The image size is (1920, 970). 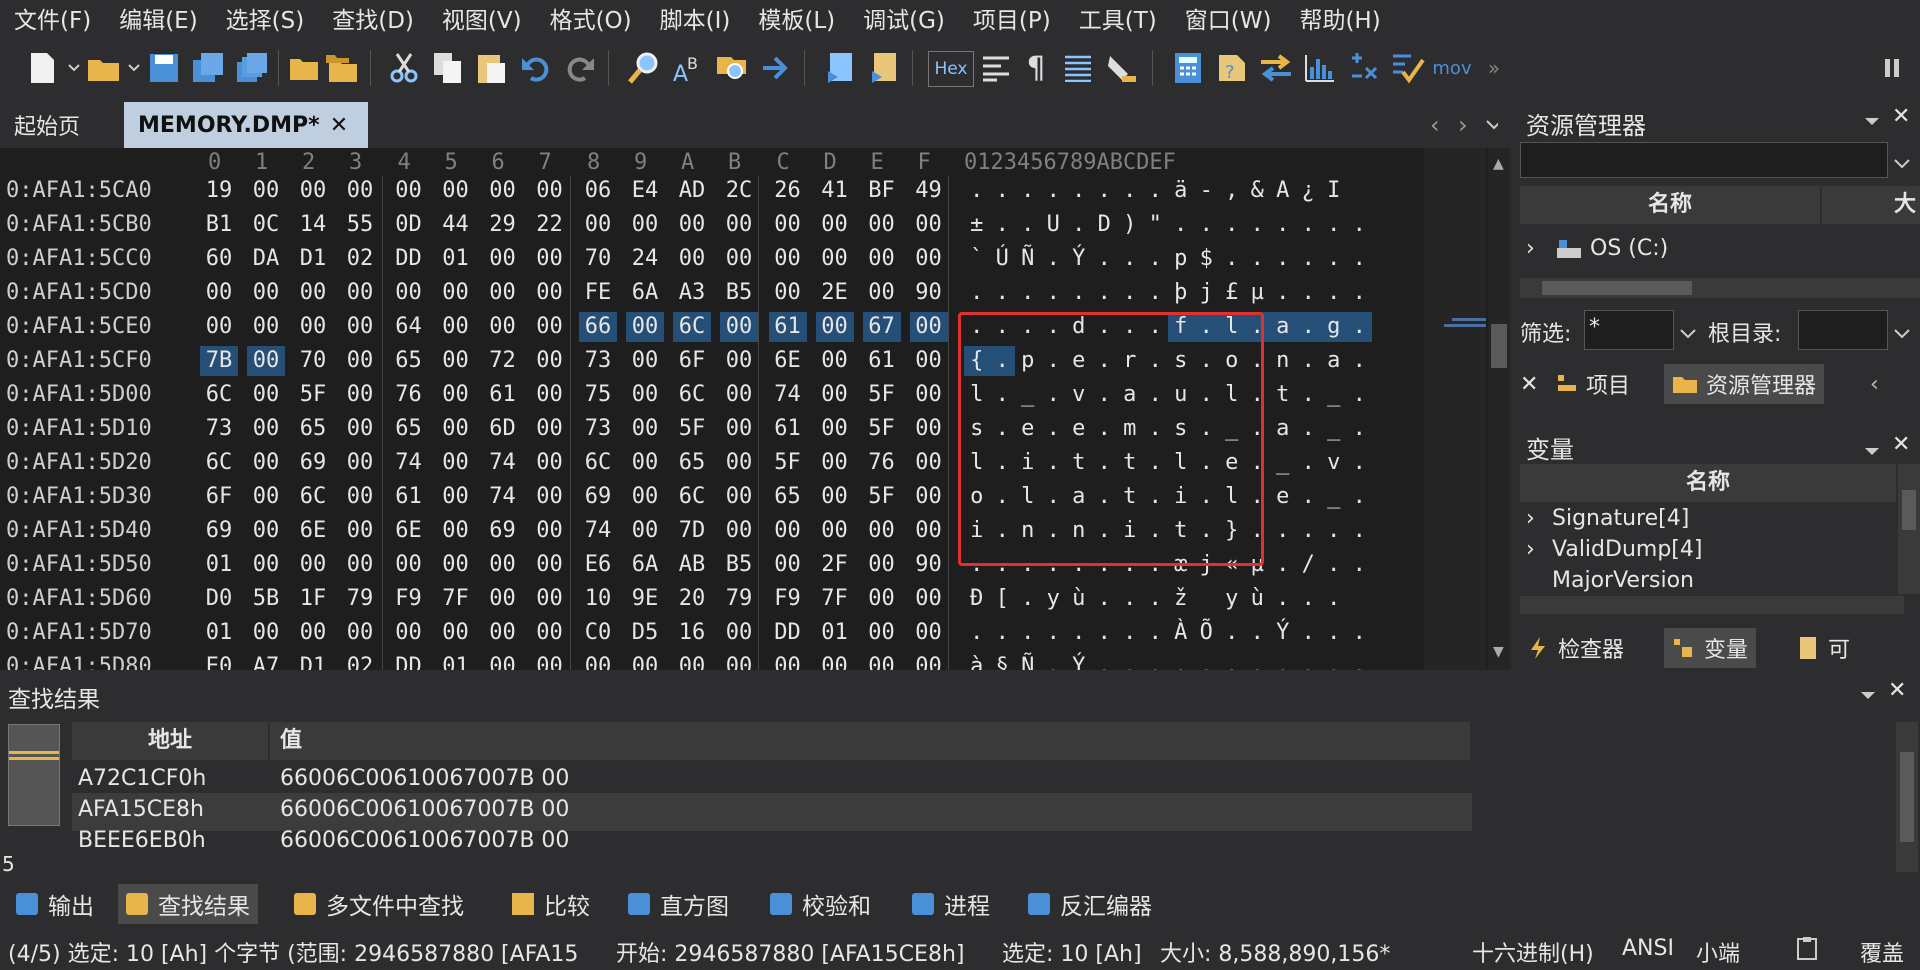 I want to click on scroll-up-icon: ▲, so click(x=1499, y=164).